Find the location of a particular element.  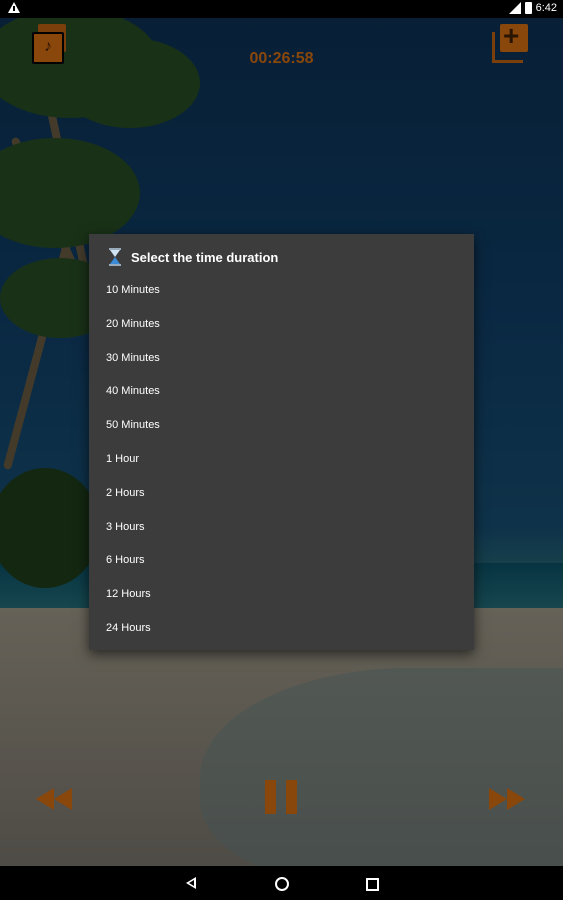

navigation-bar is located at coordinates (281, 883).